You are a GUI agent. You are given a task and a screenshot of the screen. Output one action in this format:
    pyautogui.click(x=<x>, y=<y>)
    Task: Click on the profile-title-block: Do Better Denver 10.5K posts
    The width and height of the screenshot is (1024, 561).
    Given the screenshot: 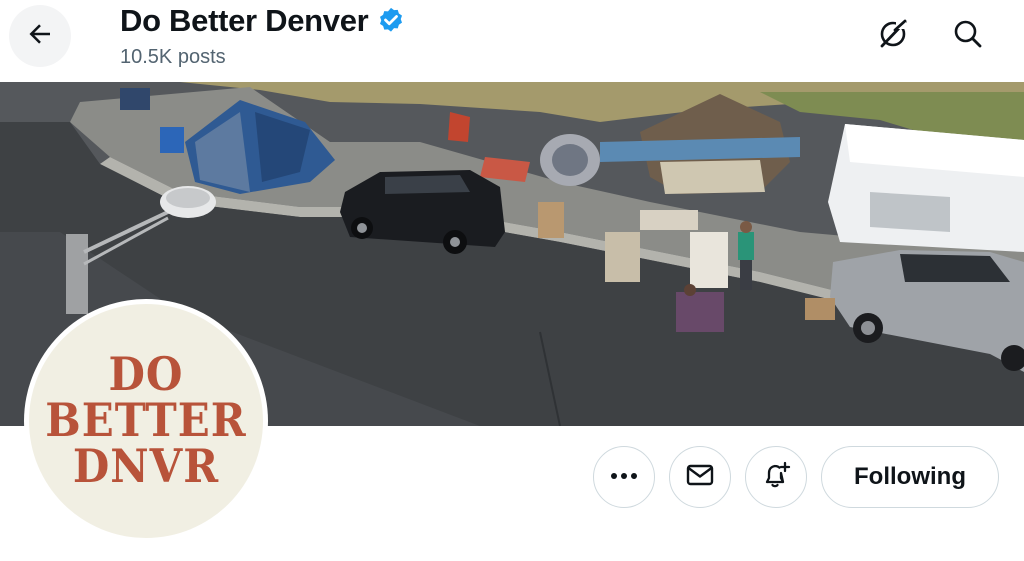 What is the action you would take?
    pyautogui.click(x=263, y=35)
    